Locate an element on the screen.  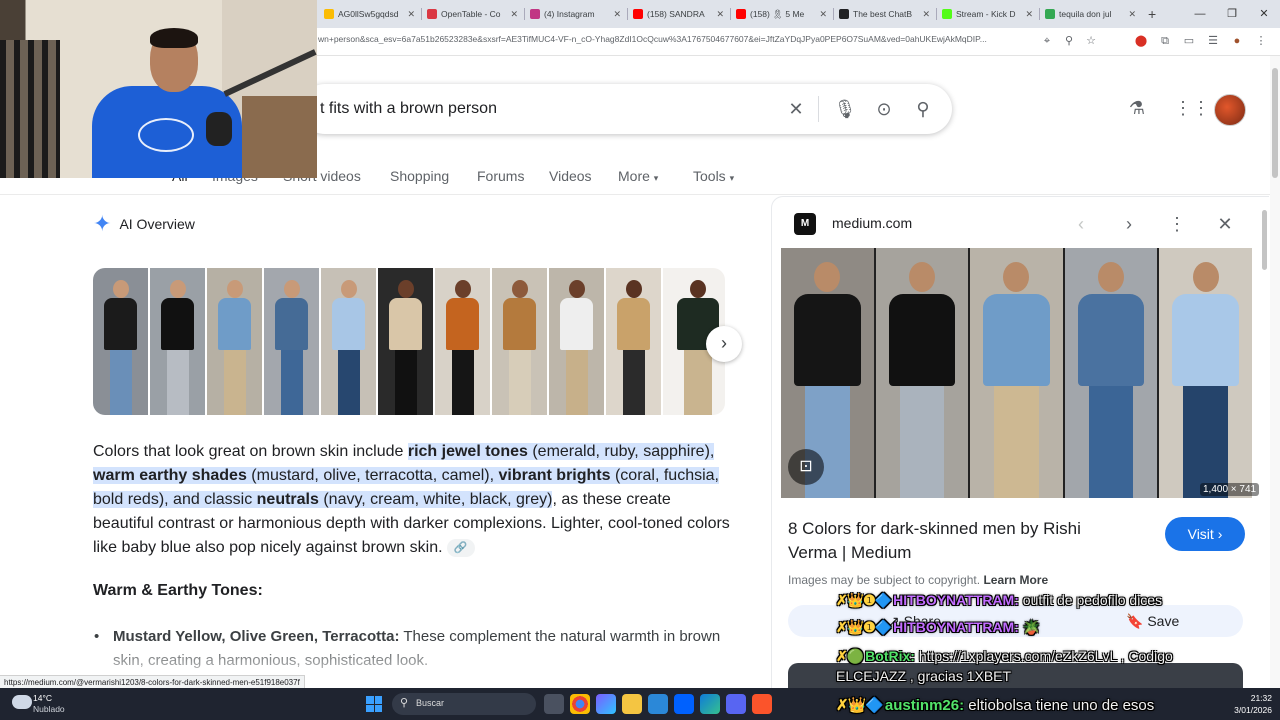
profile-icon: ● is located at coordinates (1237, 41).